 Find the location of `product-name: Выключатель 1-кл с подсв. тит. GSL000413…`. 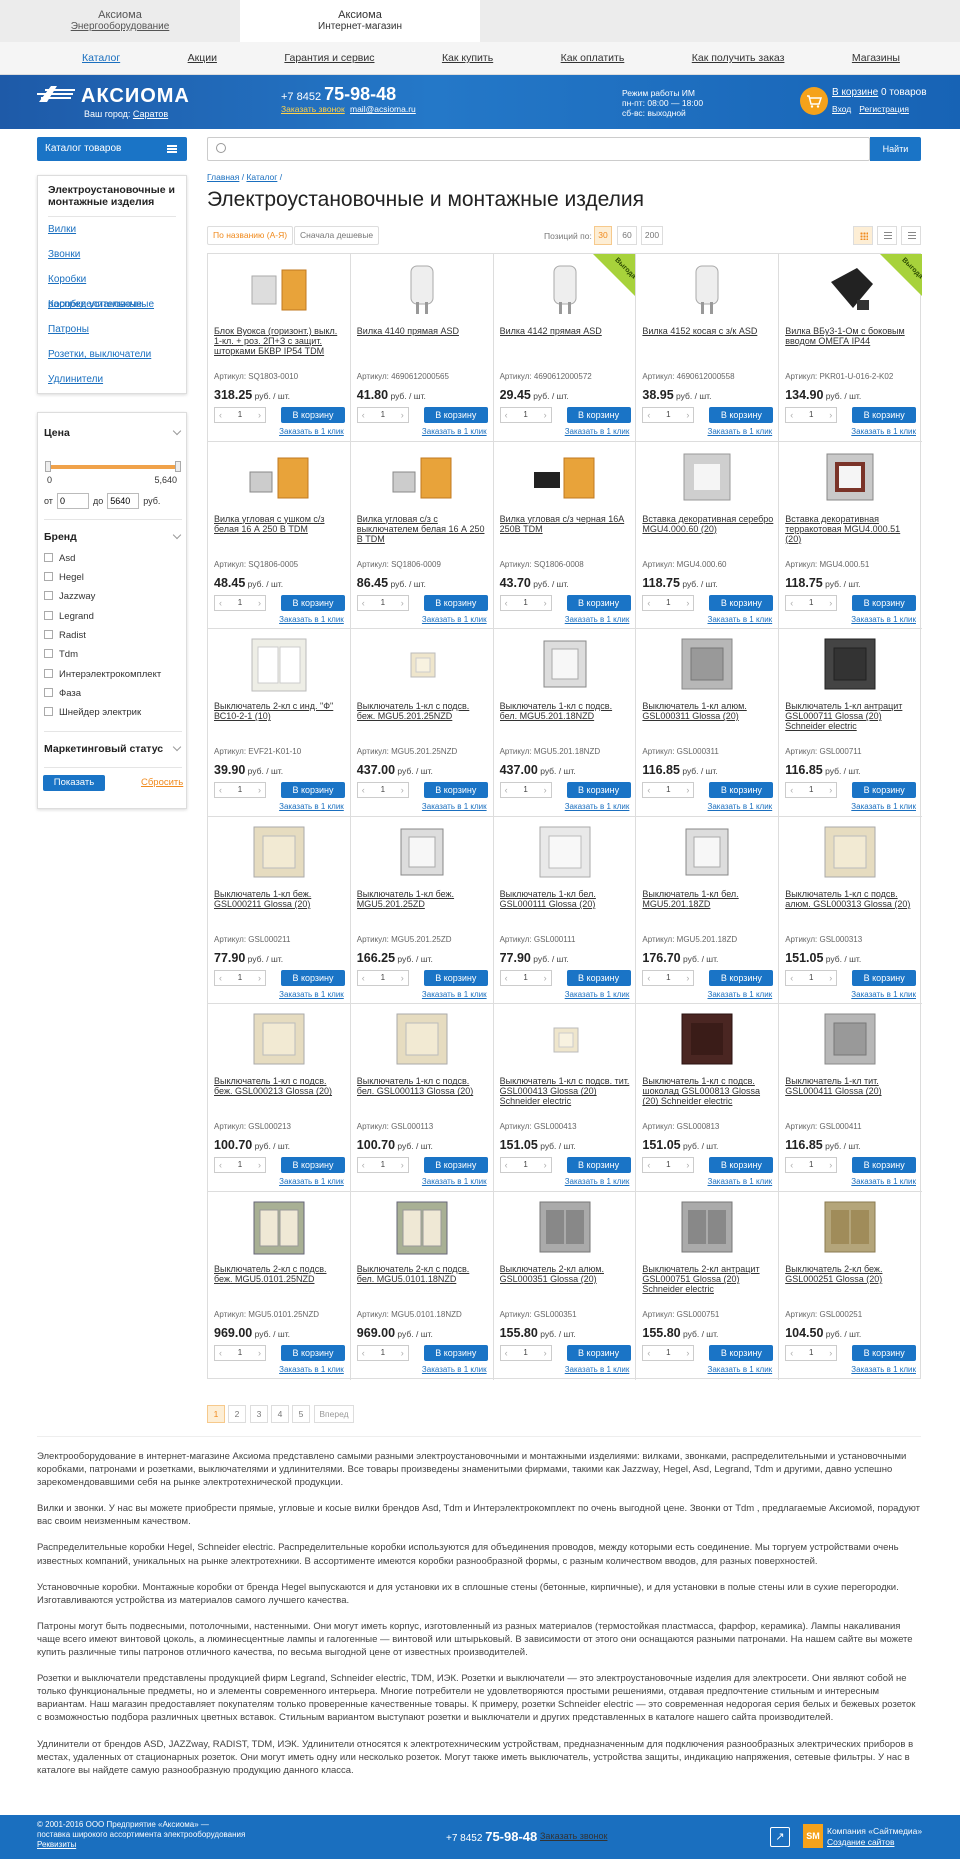

product-name: Выключатель 1-кл с подсв. тит. GSL000413… is located at coordinates (566, 1097).